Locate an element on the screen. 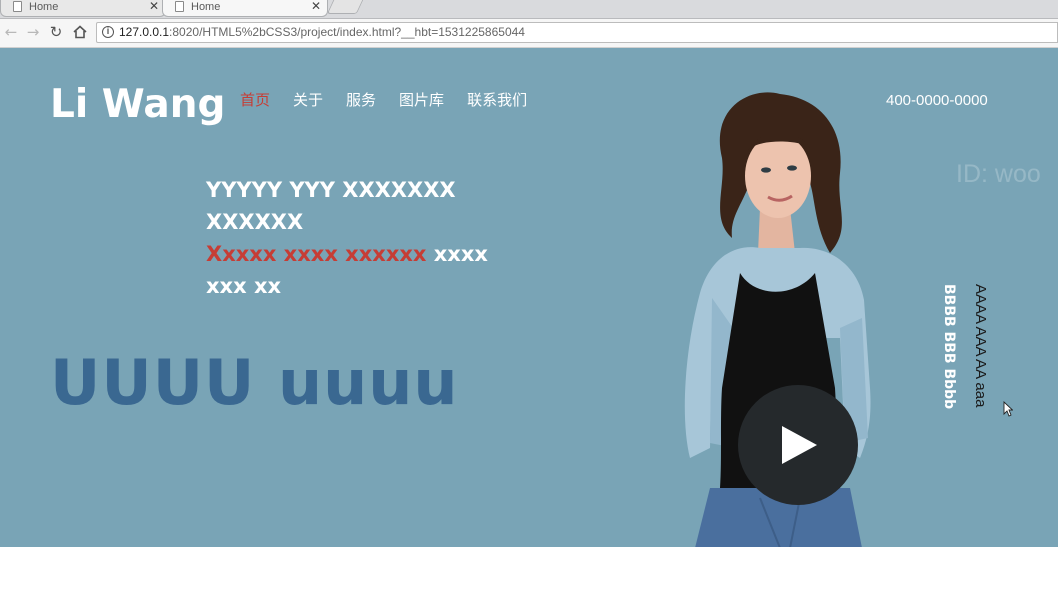 The height and width of the screenshot is (608, 1058). hero-big-title: UUUU uuuu is located at coordinates (254, 382).